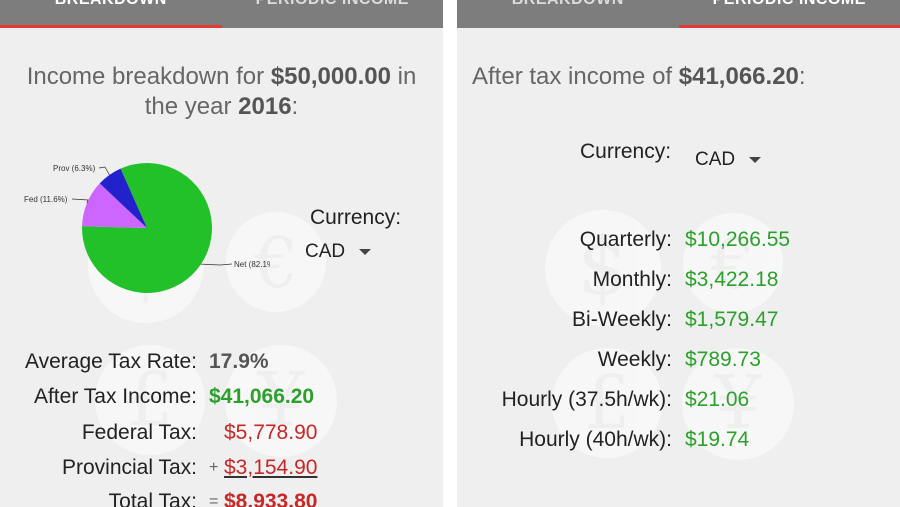 This screenshot has width=900, height=507. What do you see at coordinates (214, 500) in the screenshot?
I see `equals-sign: =` at bounding box center [214, 500].